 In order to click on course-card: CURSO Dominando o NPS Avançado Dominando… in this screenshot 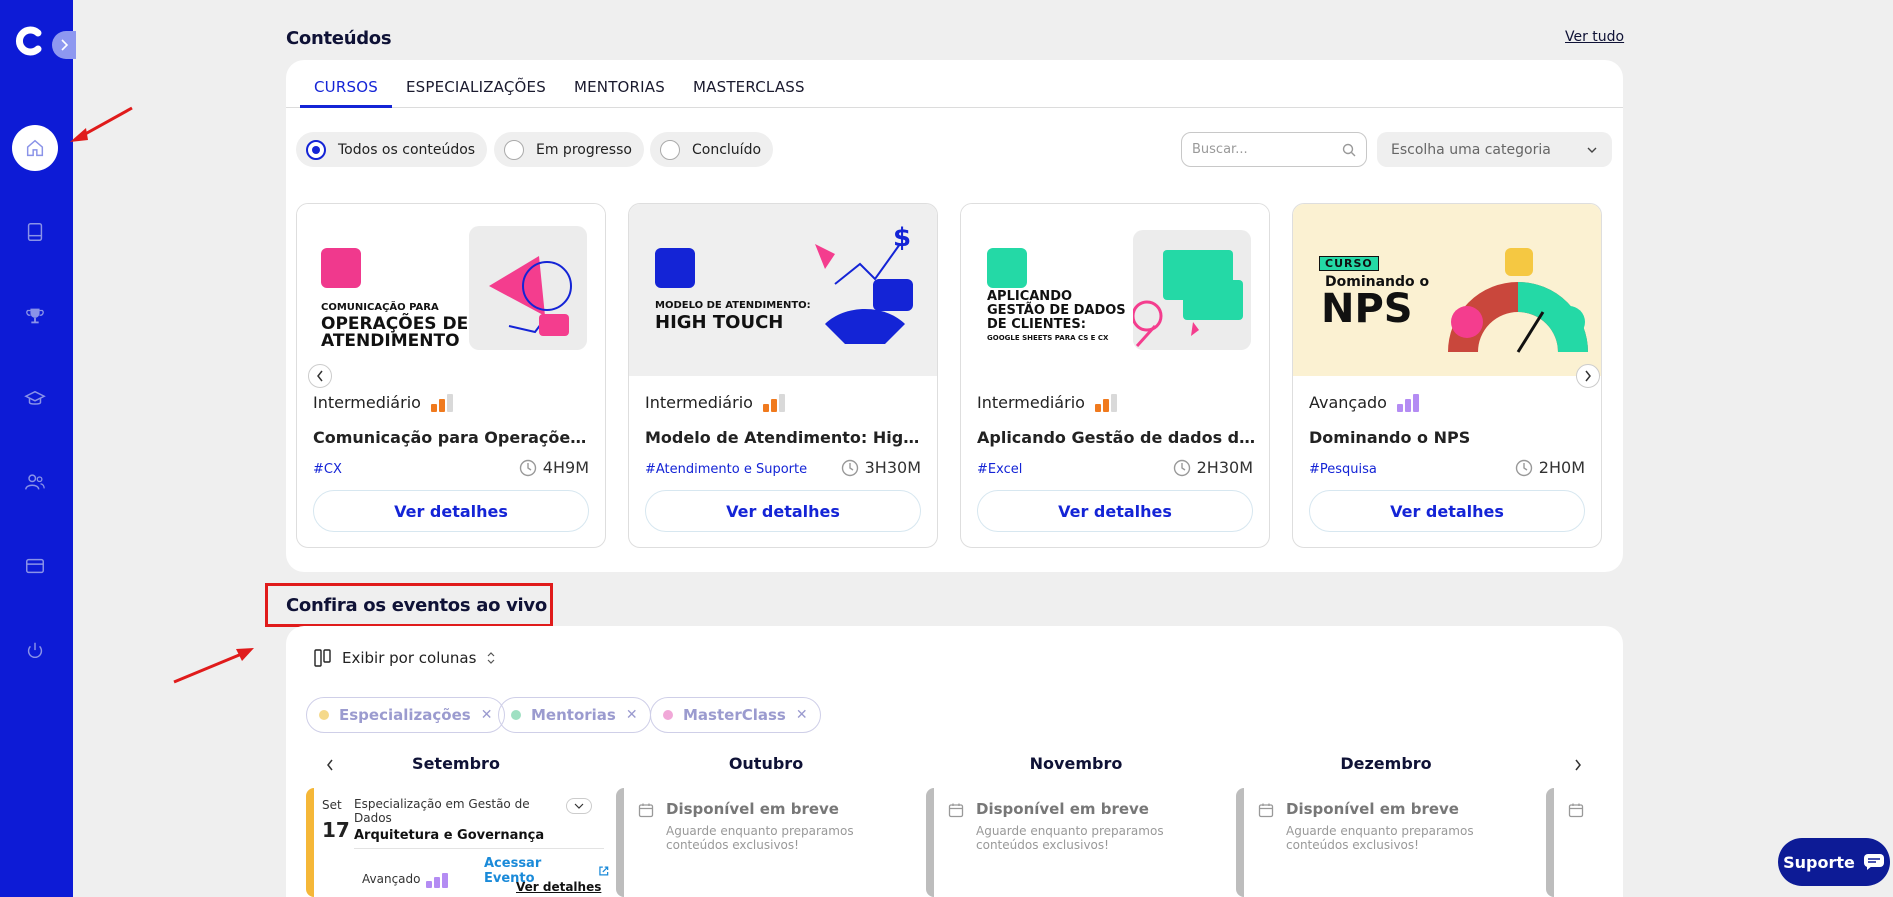, I will do `click(1447, 375)`.